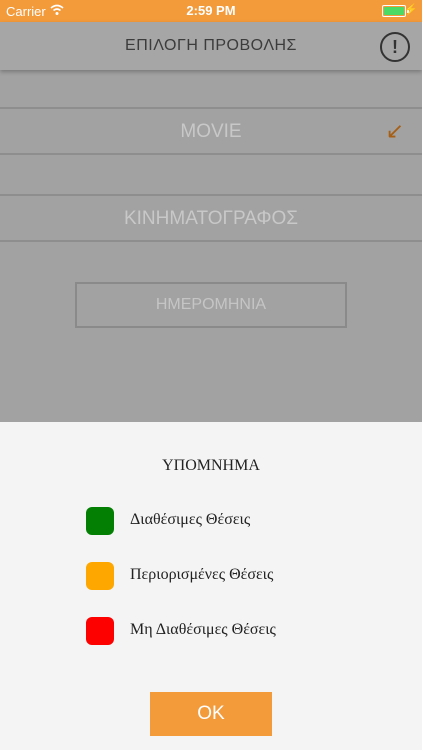  What do you see at coordinates (211, 305) in the screenshot?
I see `date-button: ΗΜΕΡΟΜΗΝΙΑ` at bounding box center [211, 305].